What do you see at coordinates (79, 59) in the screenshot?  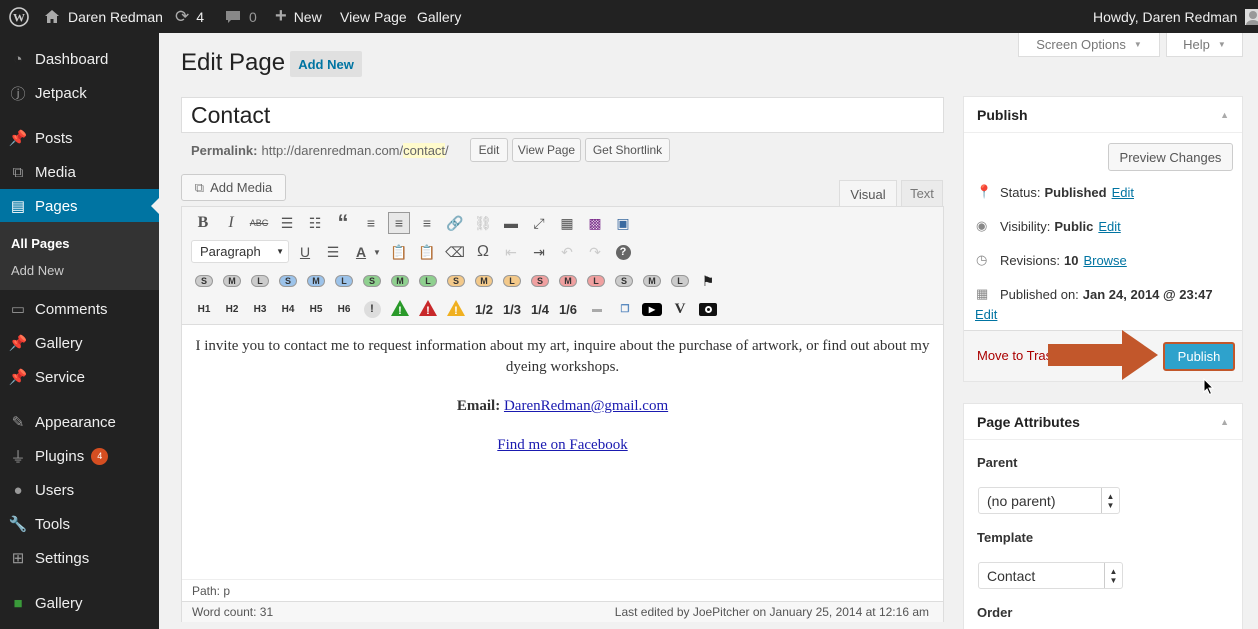 I see `sidebar-item-dashboard: ◔ Dashboard` at bounding box center [79, 59].